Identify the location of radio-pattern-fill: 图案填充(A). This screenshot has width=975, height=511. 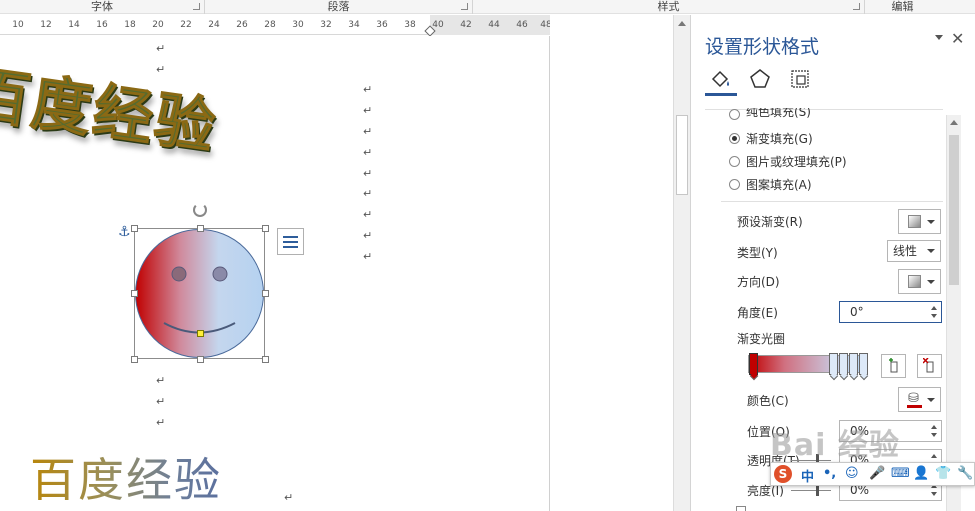
(770, 184).